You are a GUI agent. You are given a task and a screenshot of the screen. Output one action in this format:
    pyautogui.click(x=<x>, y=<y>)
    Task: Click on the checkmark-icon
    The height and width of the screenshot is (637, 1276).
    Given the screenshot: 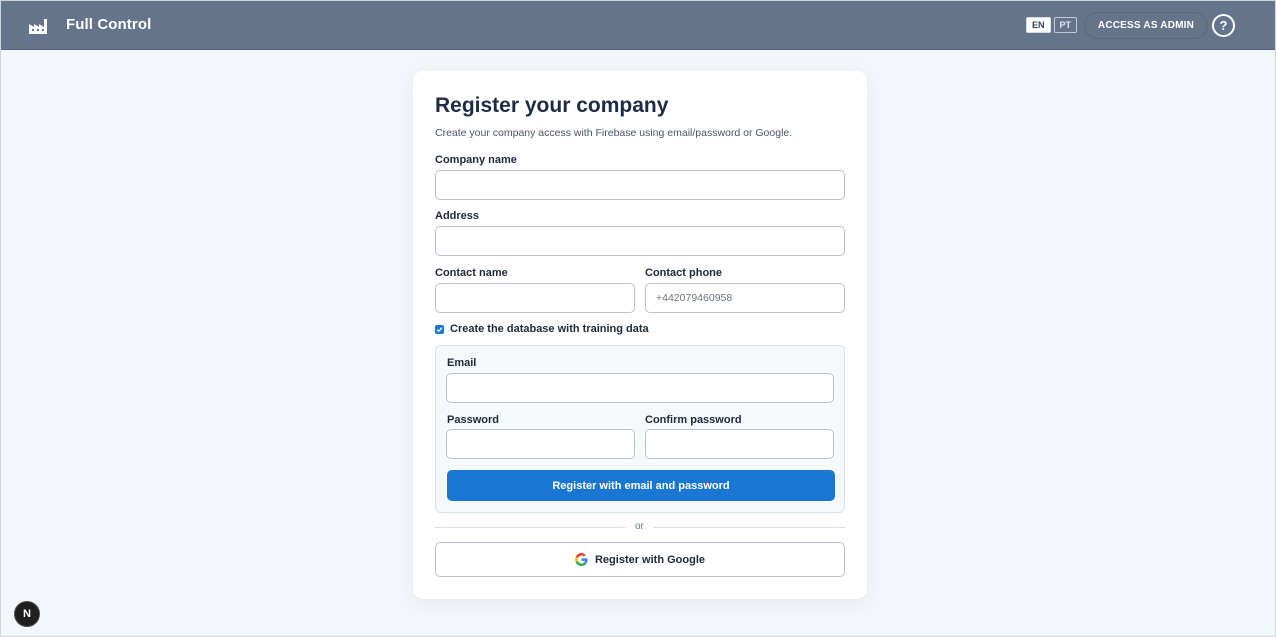 What is the action you would take?
    pyautogui.click(x=439, y=329)
    